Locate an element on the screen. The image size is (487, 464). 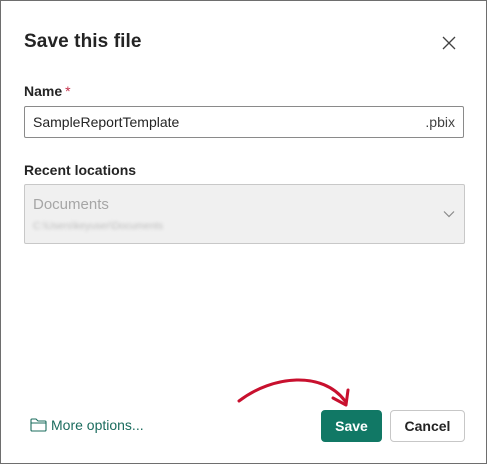
file-extension: .pbix is located at coordinates (440, 122).